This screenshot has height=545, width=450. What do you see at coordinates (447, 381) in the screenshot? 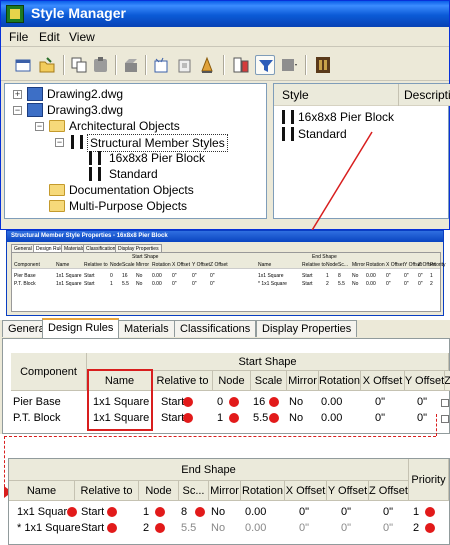
I see `header-z-offset: Z` at bounding box center [447, 381].